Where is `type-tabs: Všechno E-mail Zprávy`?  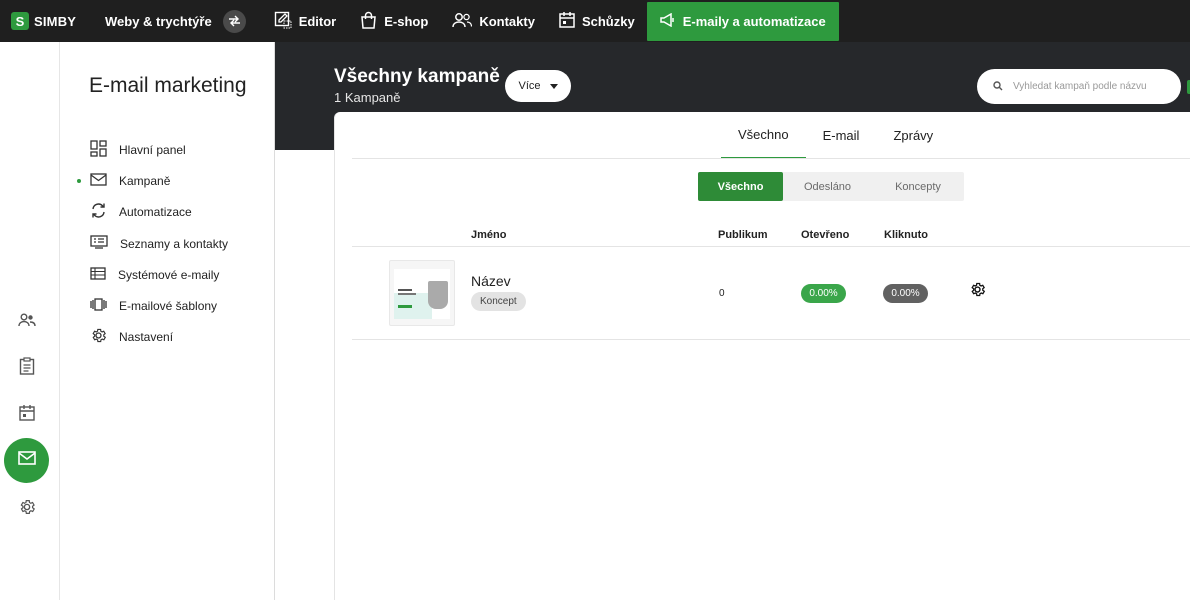 type-tabs: Všechno E-mail Zprávy is located at coordinates (835, 135).